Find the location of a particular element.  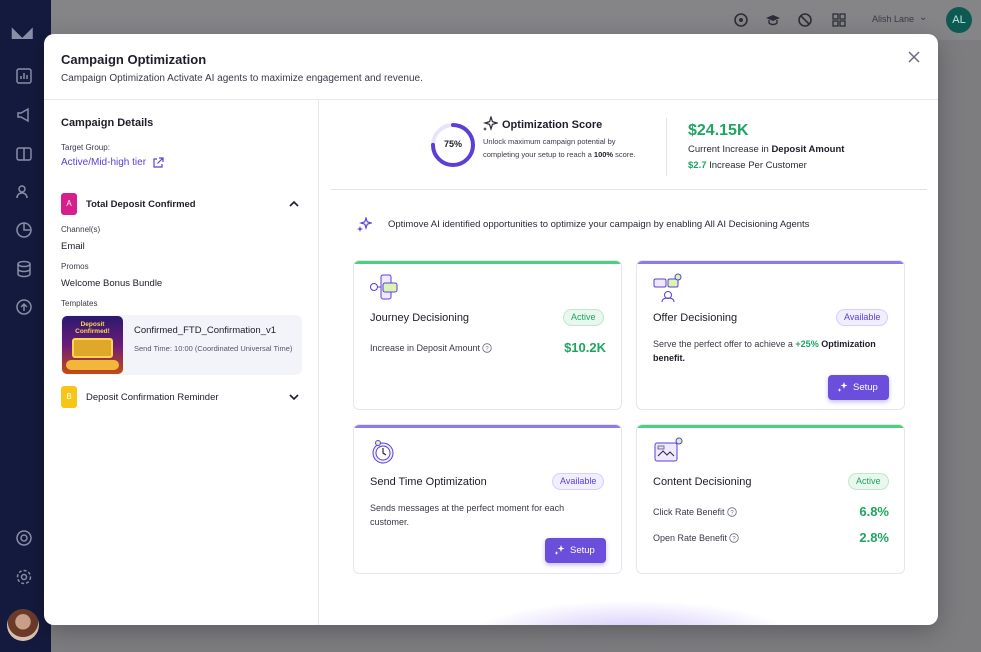

close-icon is located at coordinates (914, 57).